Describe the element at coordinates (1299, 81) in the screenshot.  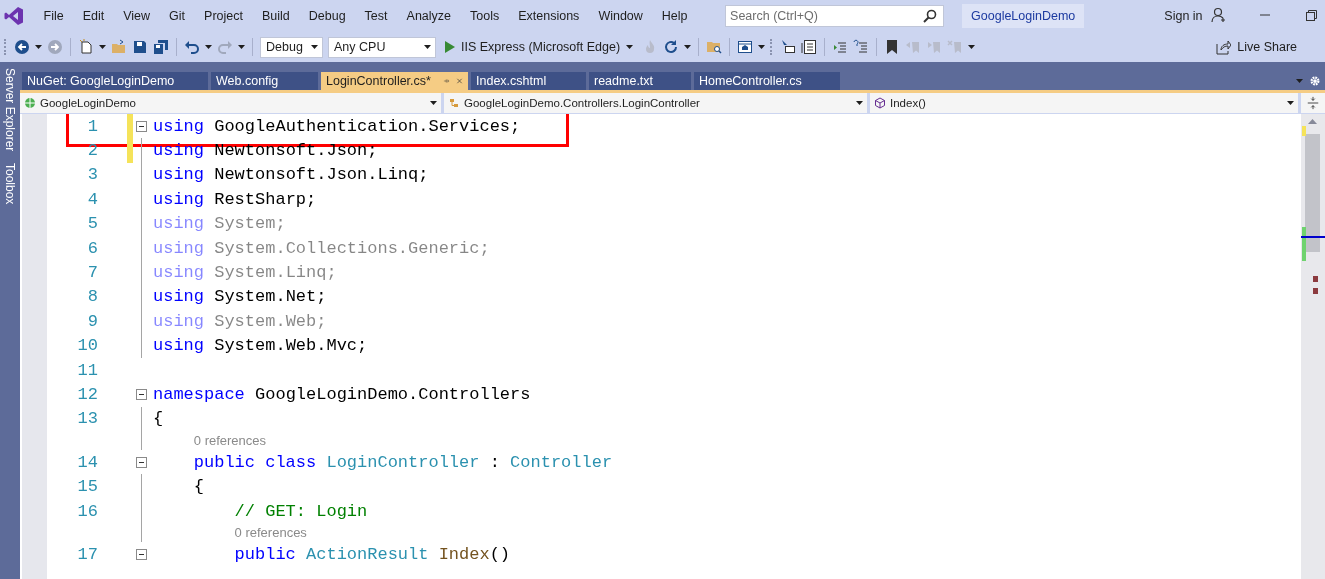
I see `tab-list-caret-icon` at that location.